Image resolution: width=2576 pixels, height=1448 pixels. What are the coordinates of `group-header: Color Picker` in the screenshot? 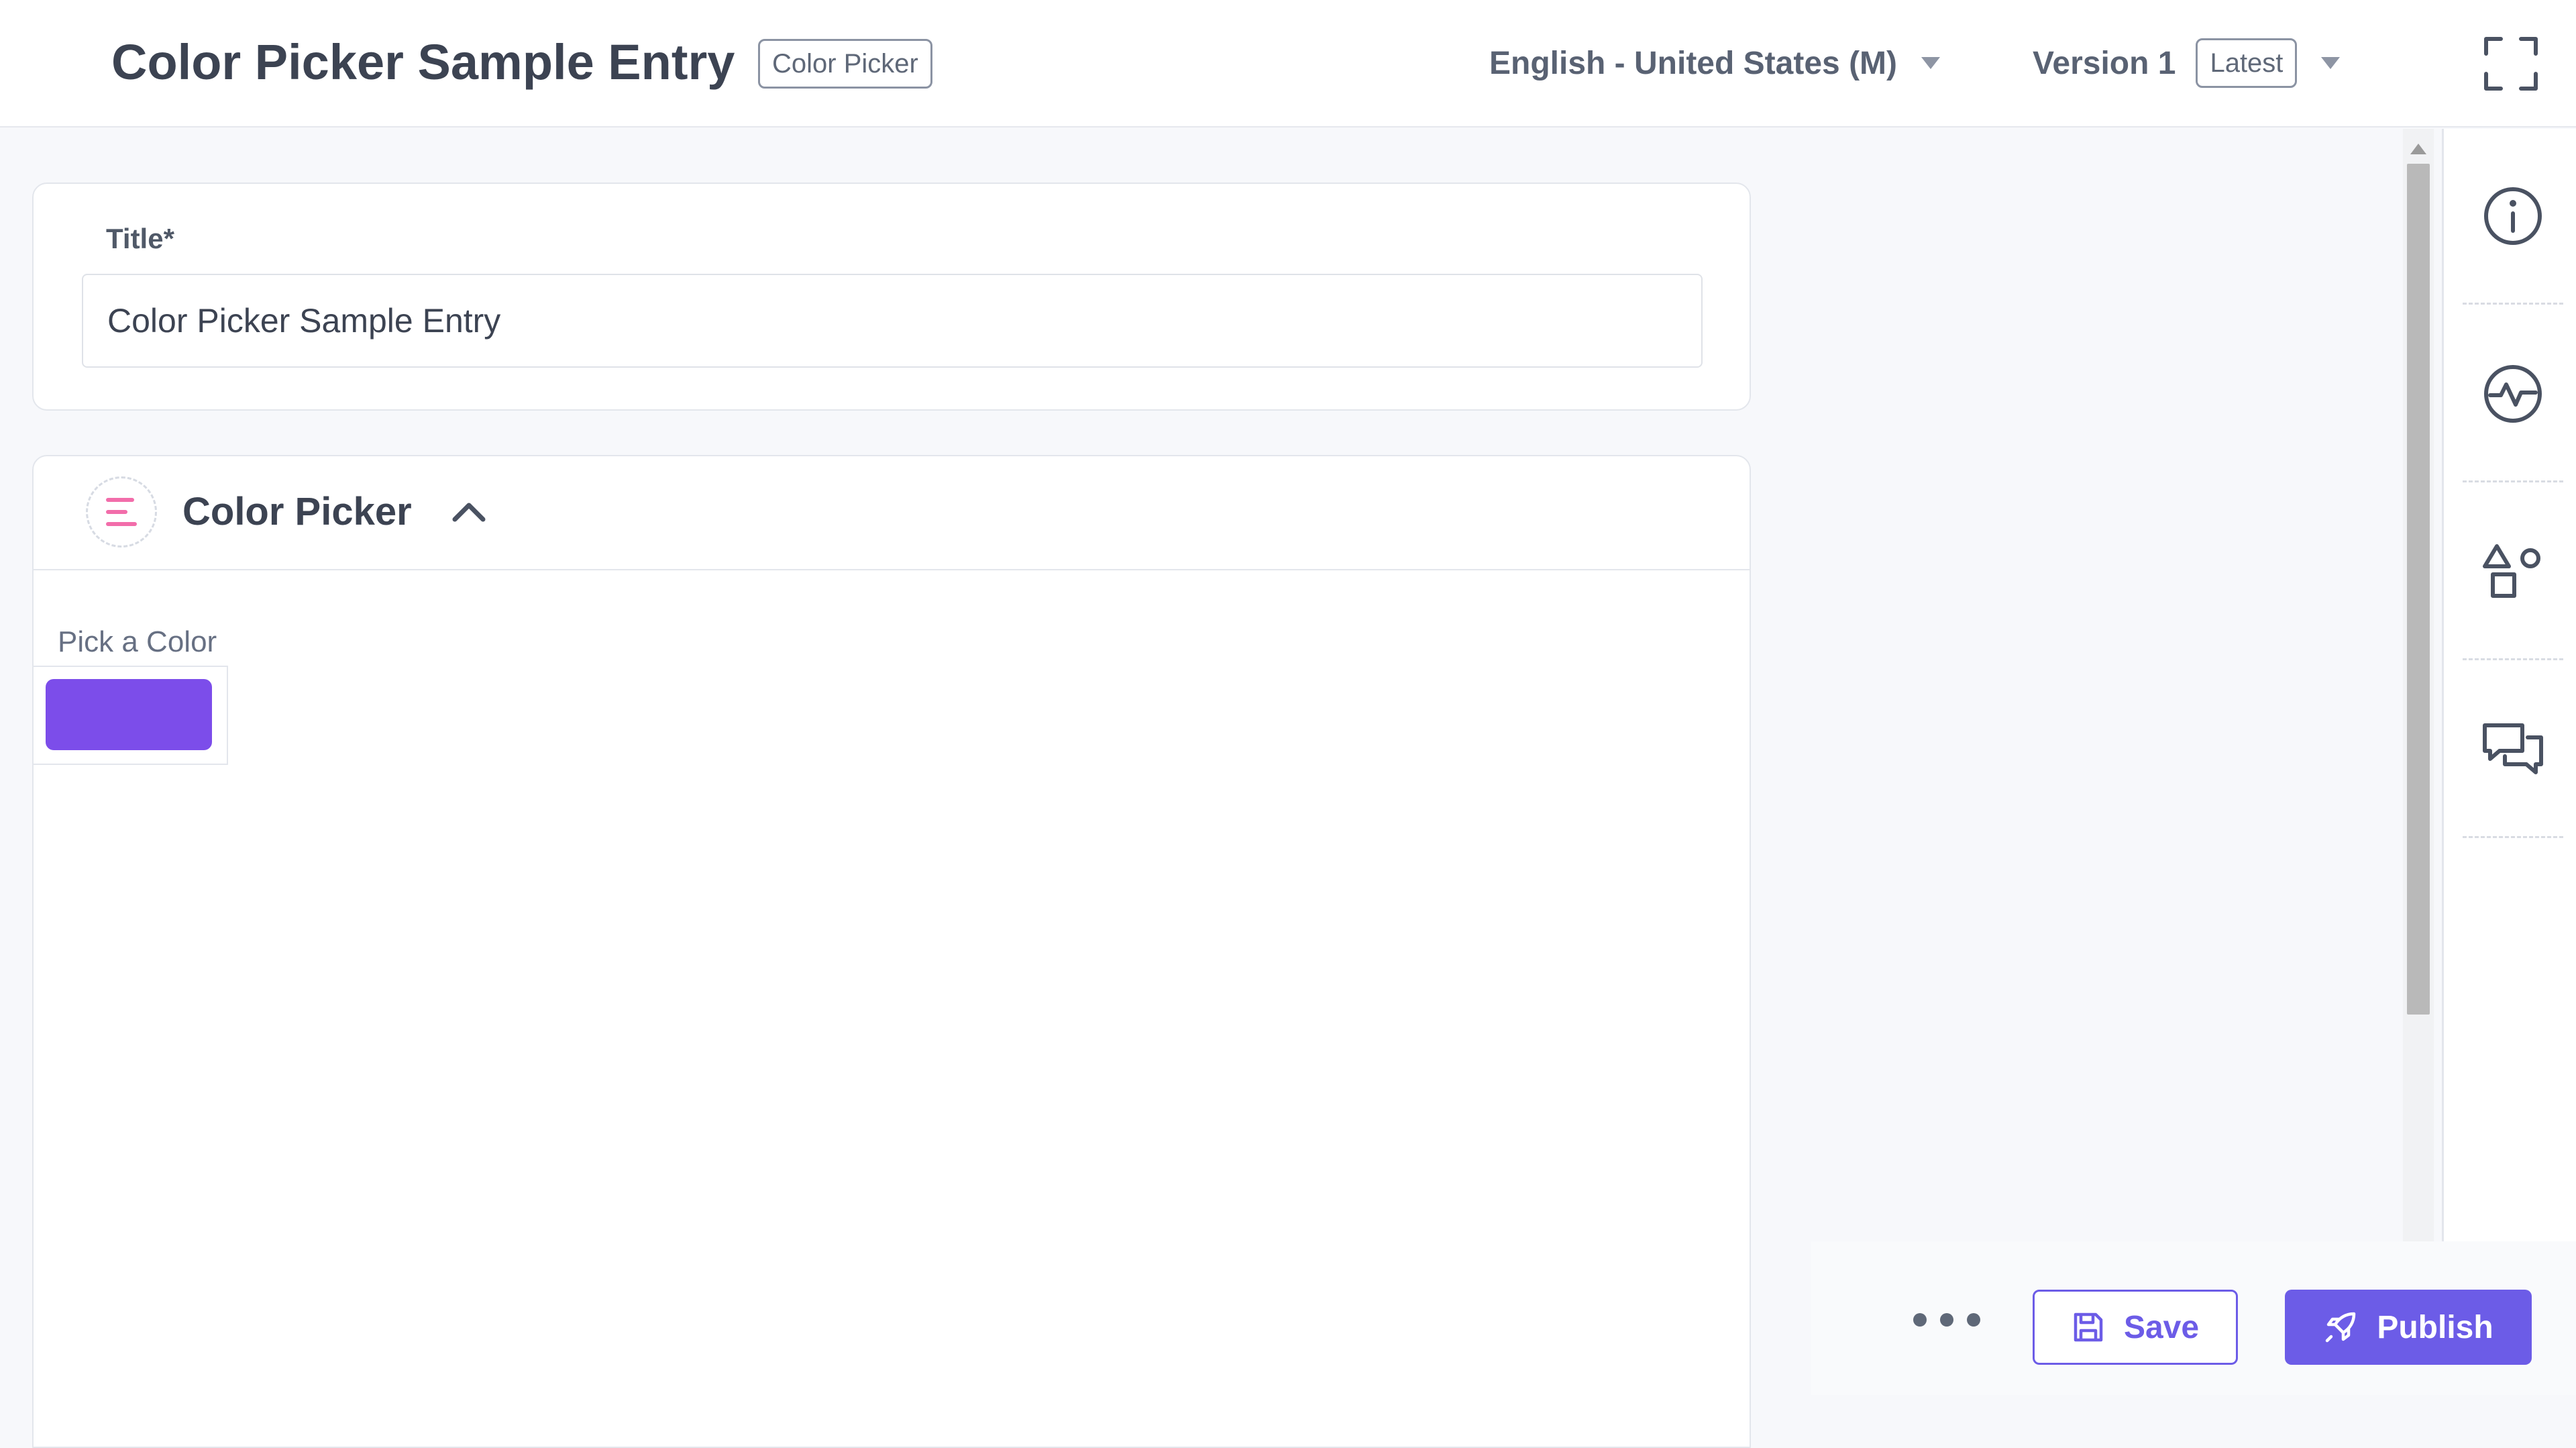 It's located at (892, 513).